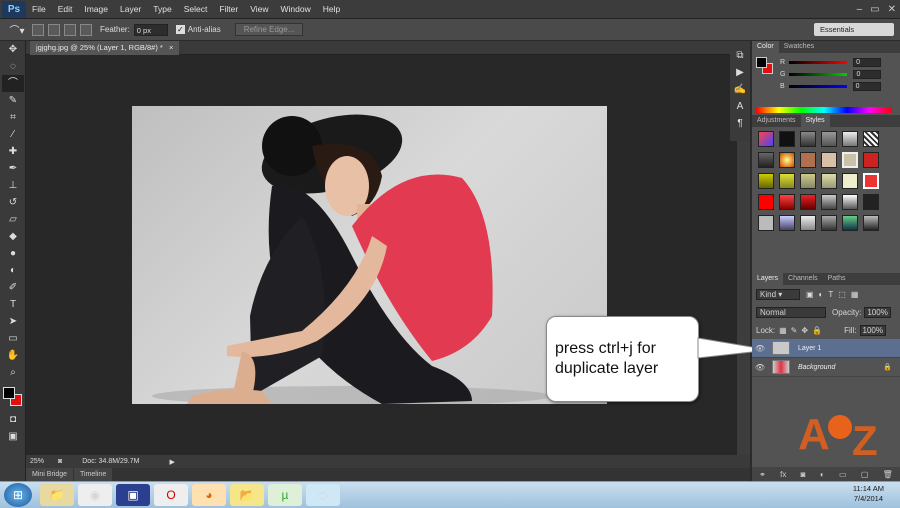  I want to click on trash-icon: 🗑, so click(888, 474).